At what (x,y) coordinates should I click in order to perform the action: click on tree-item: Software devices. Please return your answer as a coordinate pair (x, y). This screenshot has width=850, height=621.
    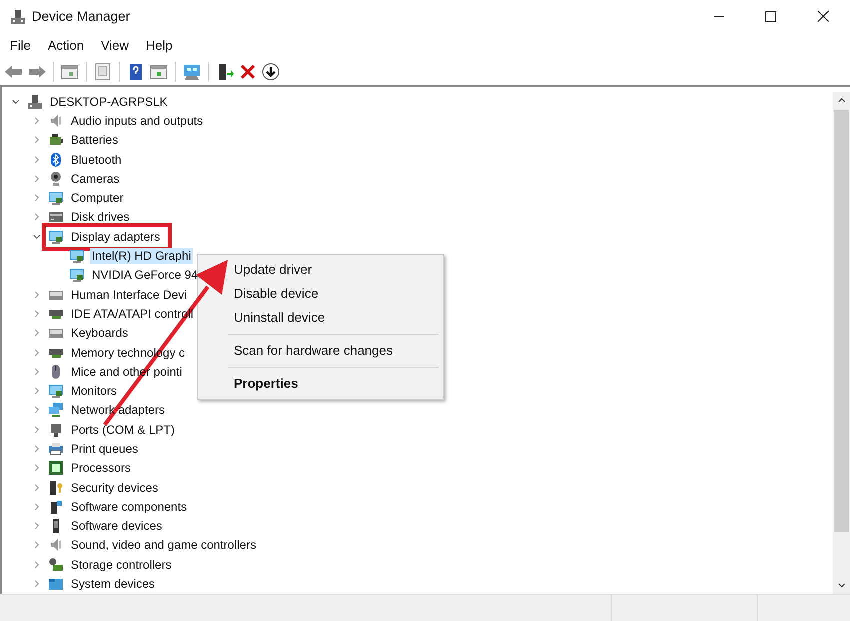
    Looking at the image, I should click on (116, 526).